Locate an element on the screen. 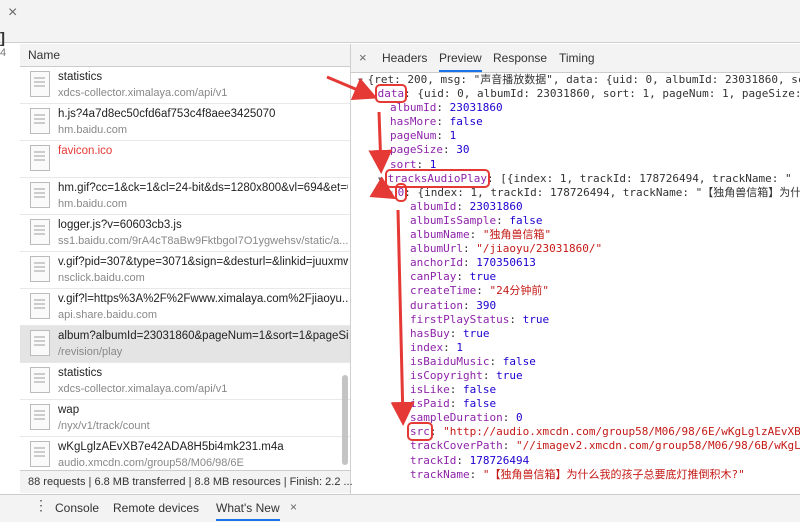  panel-divider is located at coordinates (350, 269).